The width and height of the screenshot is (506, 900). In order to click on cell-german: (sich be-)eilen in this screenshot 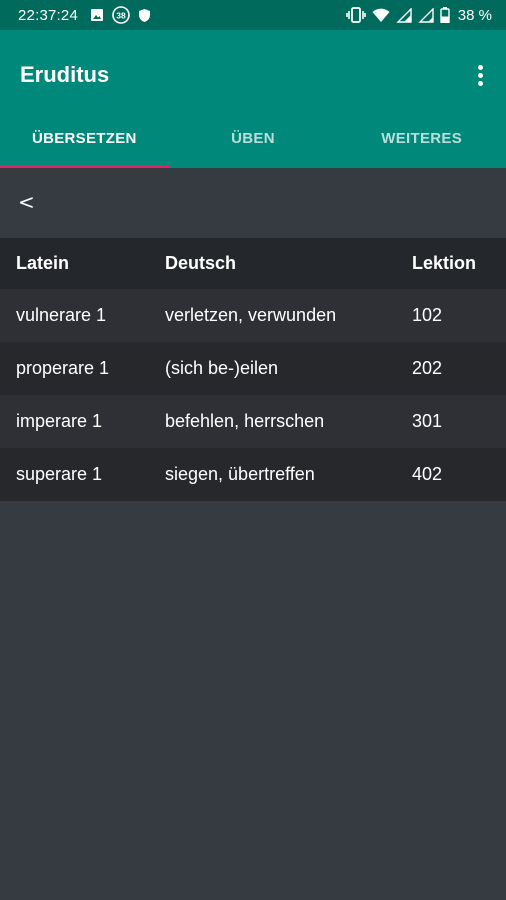, I will do `click(222, 368)`.